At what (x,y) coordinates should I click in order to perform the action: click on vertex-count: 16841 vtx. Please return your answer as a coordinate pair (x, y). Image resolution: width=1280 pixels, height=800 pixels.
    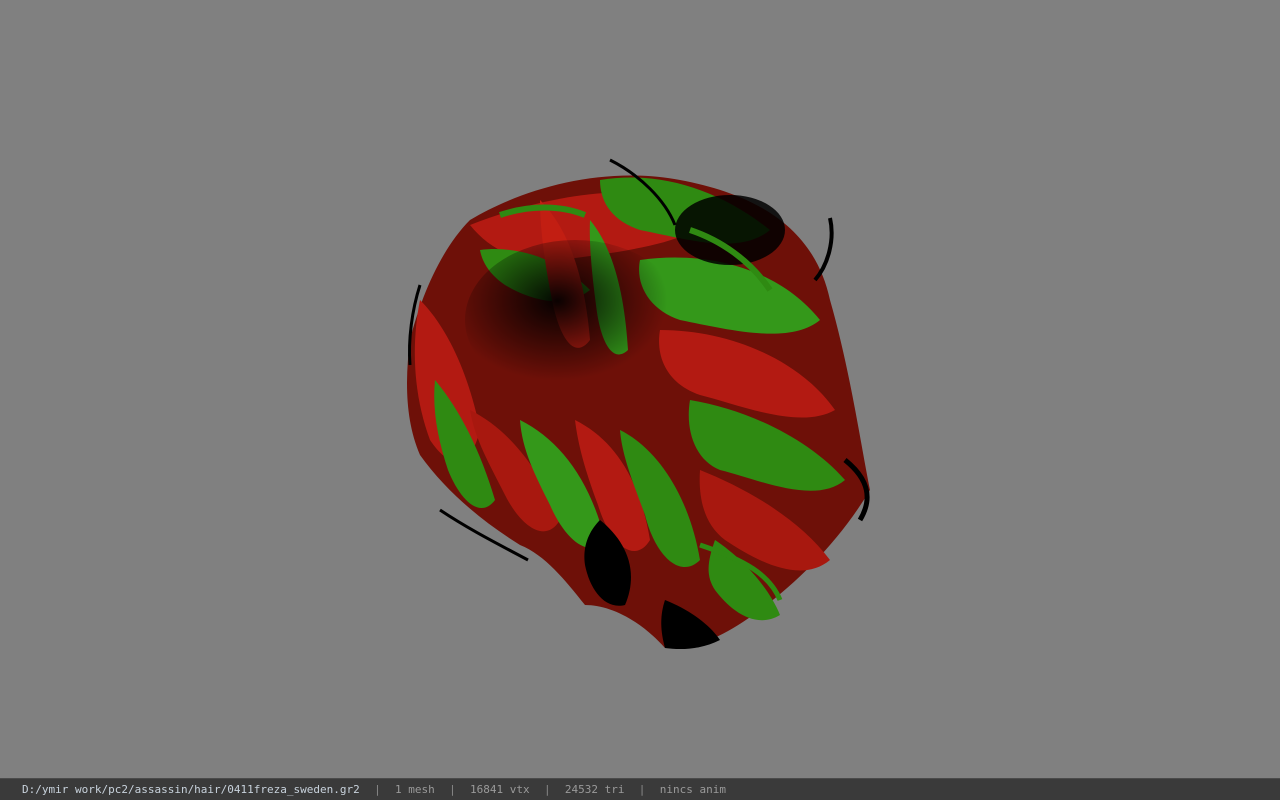
    Looking at the image, I should click on (500, 789).